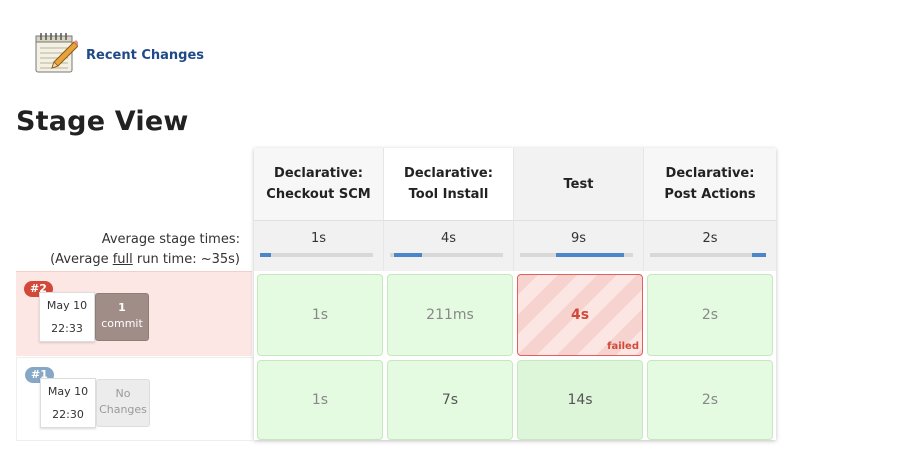 This screenshot has height=454, width=914. Describe the element at coordinates (123, 259) in the screenshot. I see `full-run-link: full` at that location.